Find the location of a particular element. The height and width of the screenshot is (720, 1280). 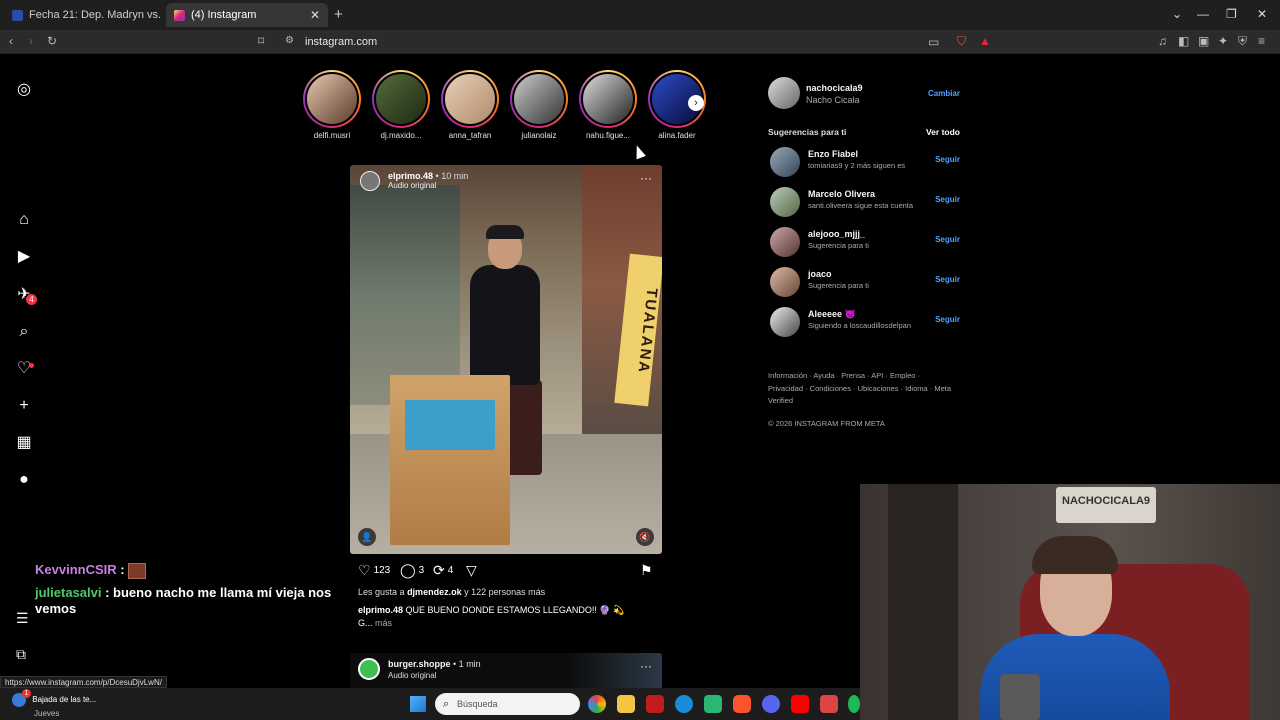

repost-icon: ⟳ is located at coordinates (439, 570).